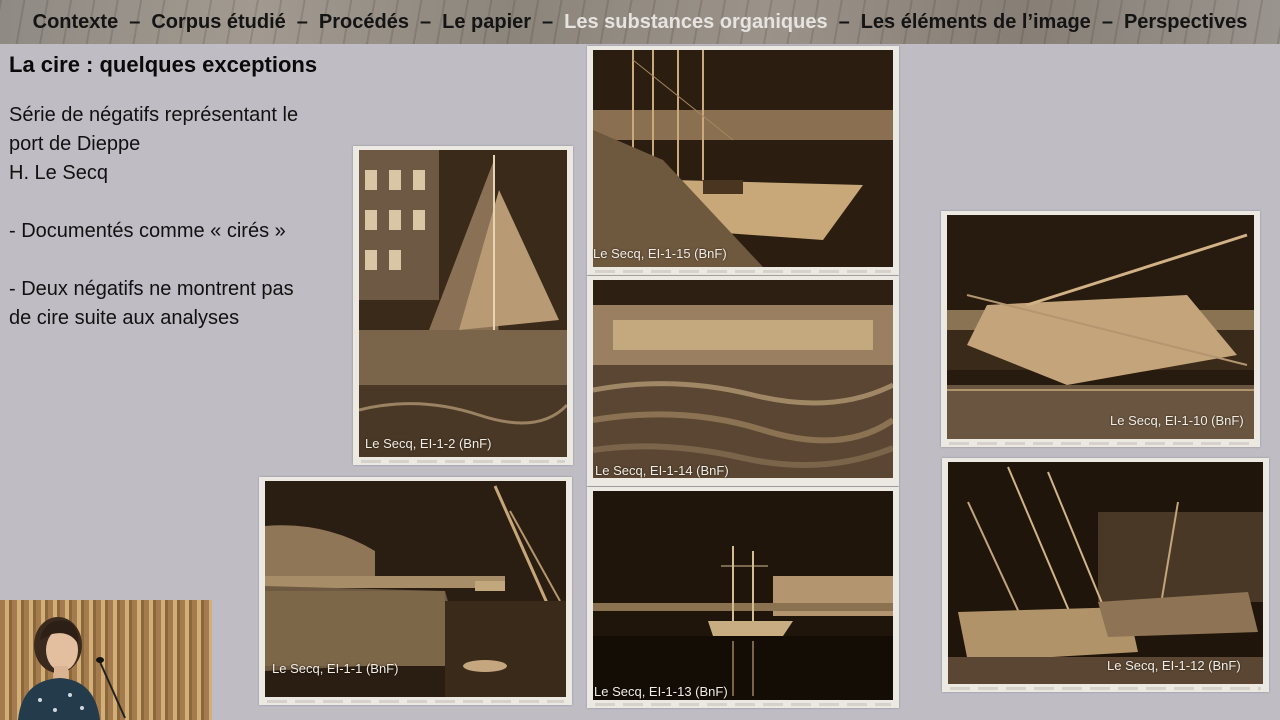 Image resolution: width=1280 pixels, height=720 pixels. I want to click on presenter-webcam, so click(106, 660).